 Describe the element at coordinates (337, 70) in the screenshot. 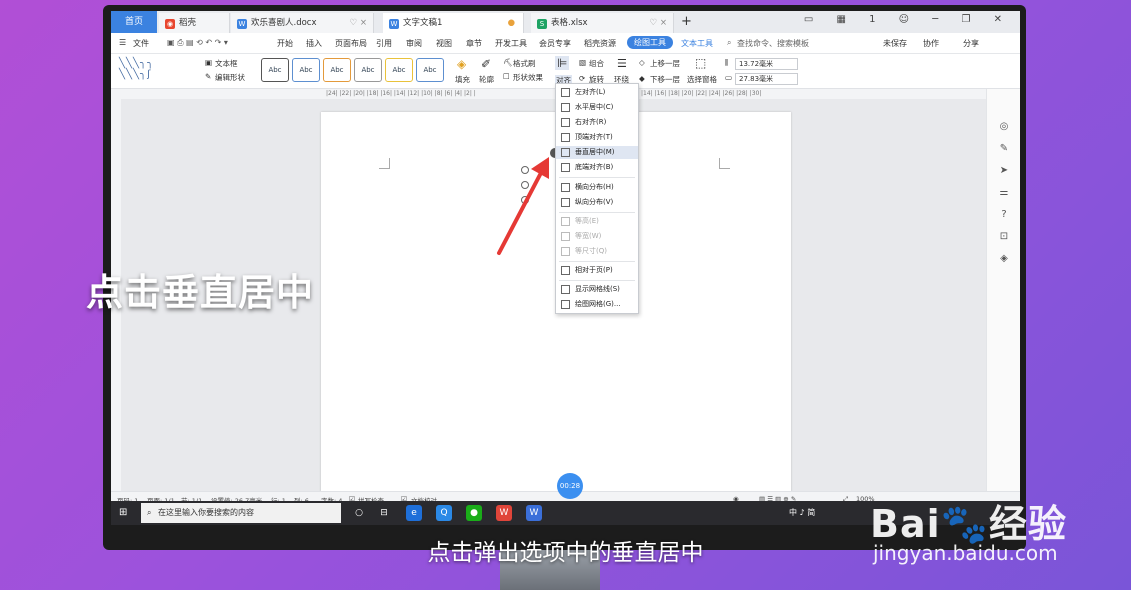

I see `shape-style-3: Abc` at that location.